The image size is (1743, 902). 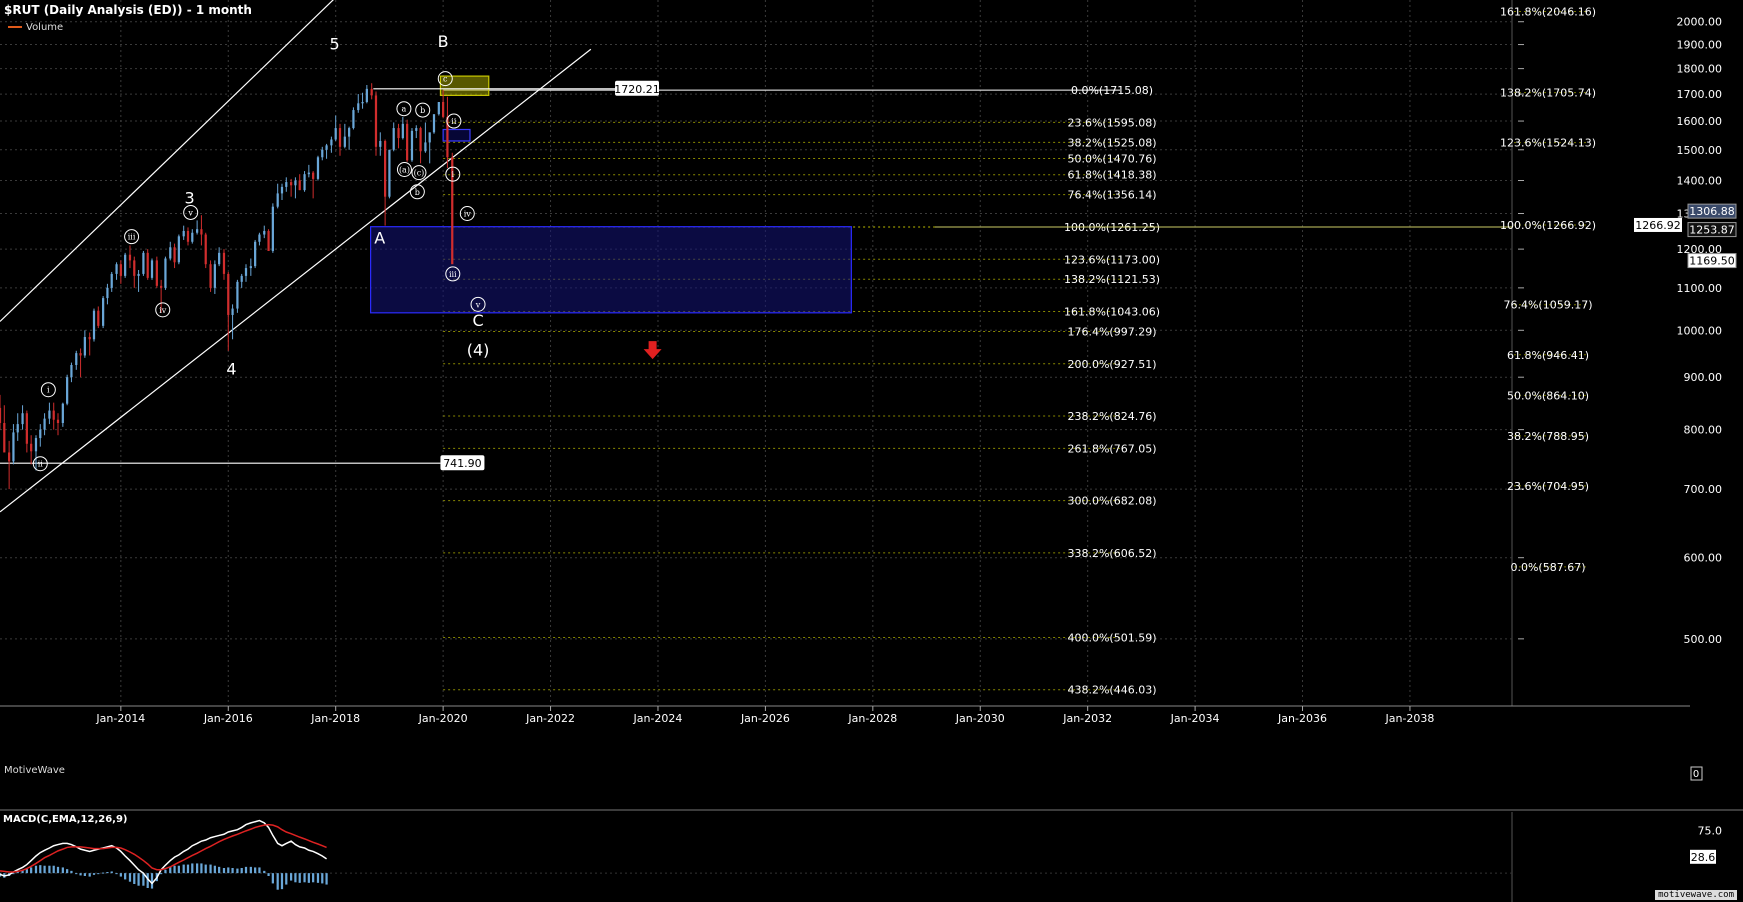 I want to click on wave-circle-label: ii, so click(x=454, y=121).